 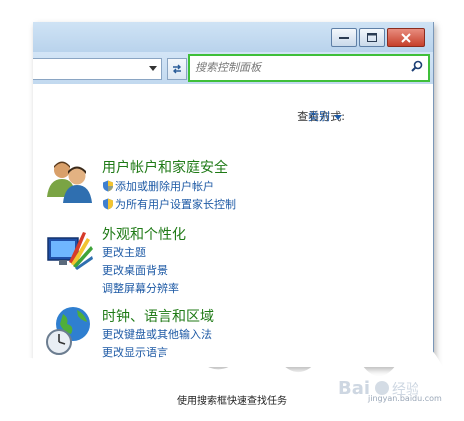 What do you see at coordinates (70, 251) in the screenshot?
I see `appearance-icon` at bounding box center [70, 251].